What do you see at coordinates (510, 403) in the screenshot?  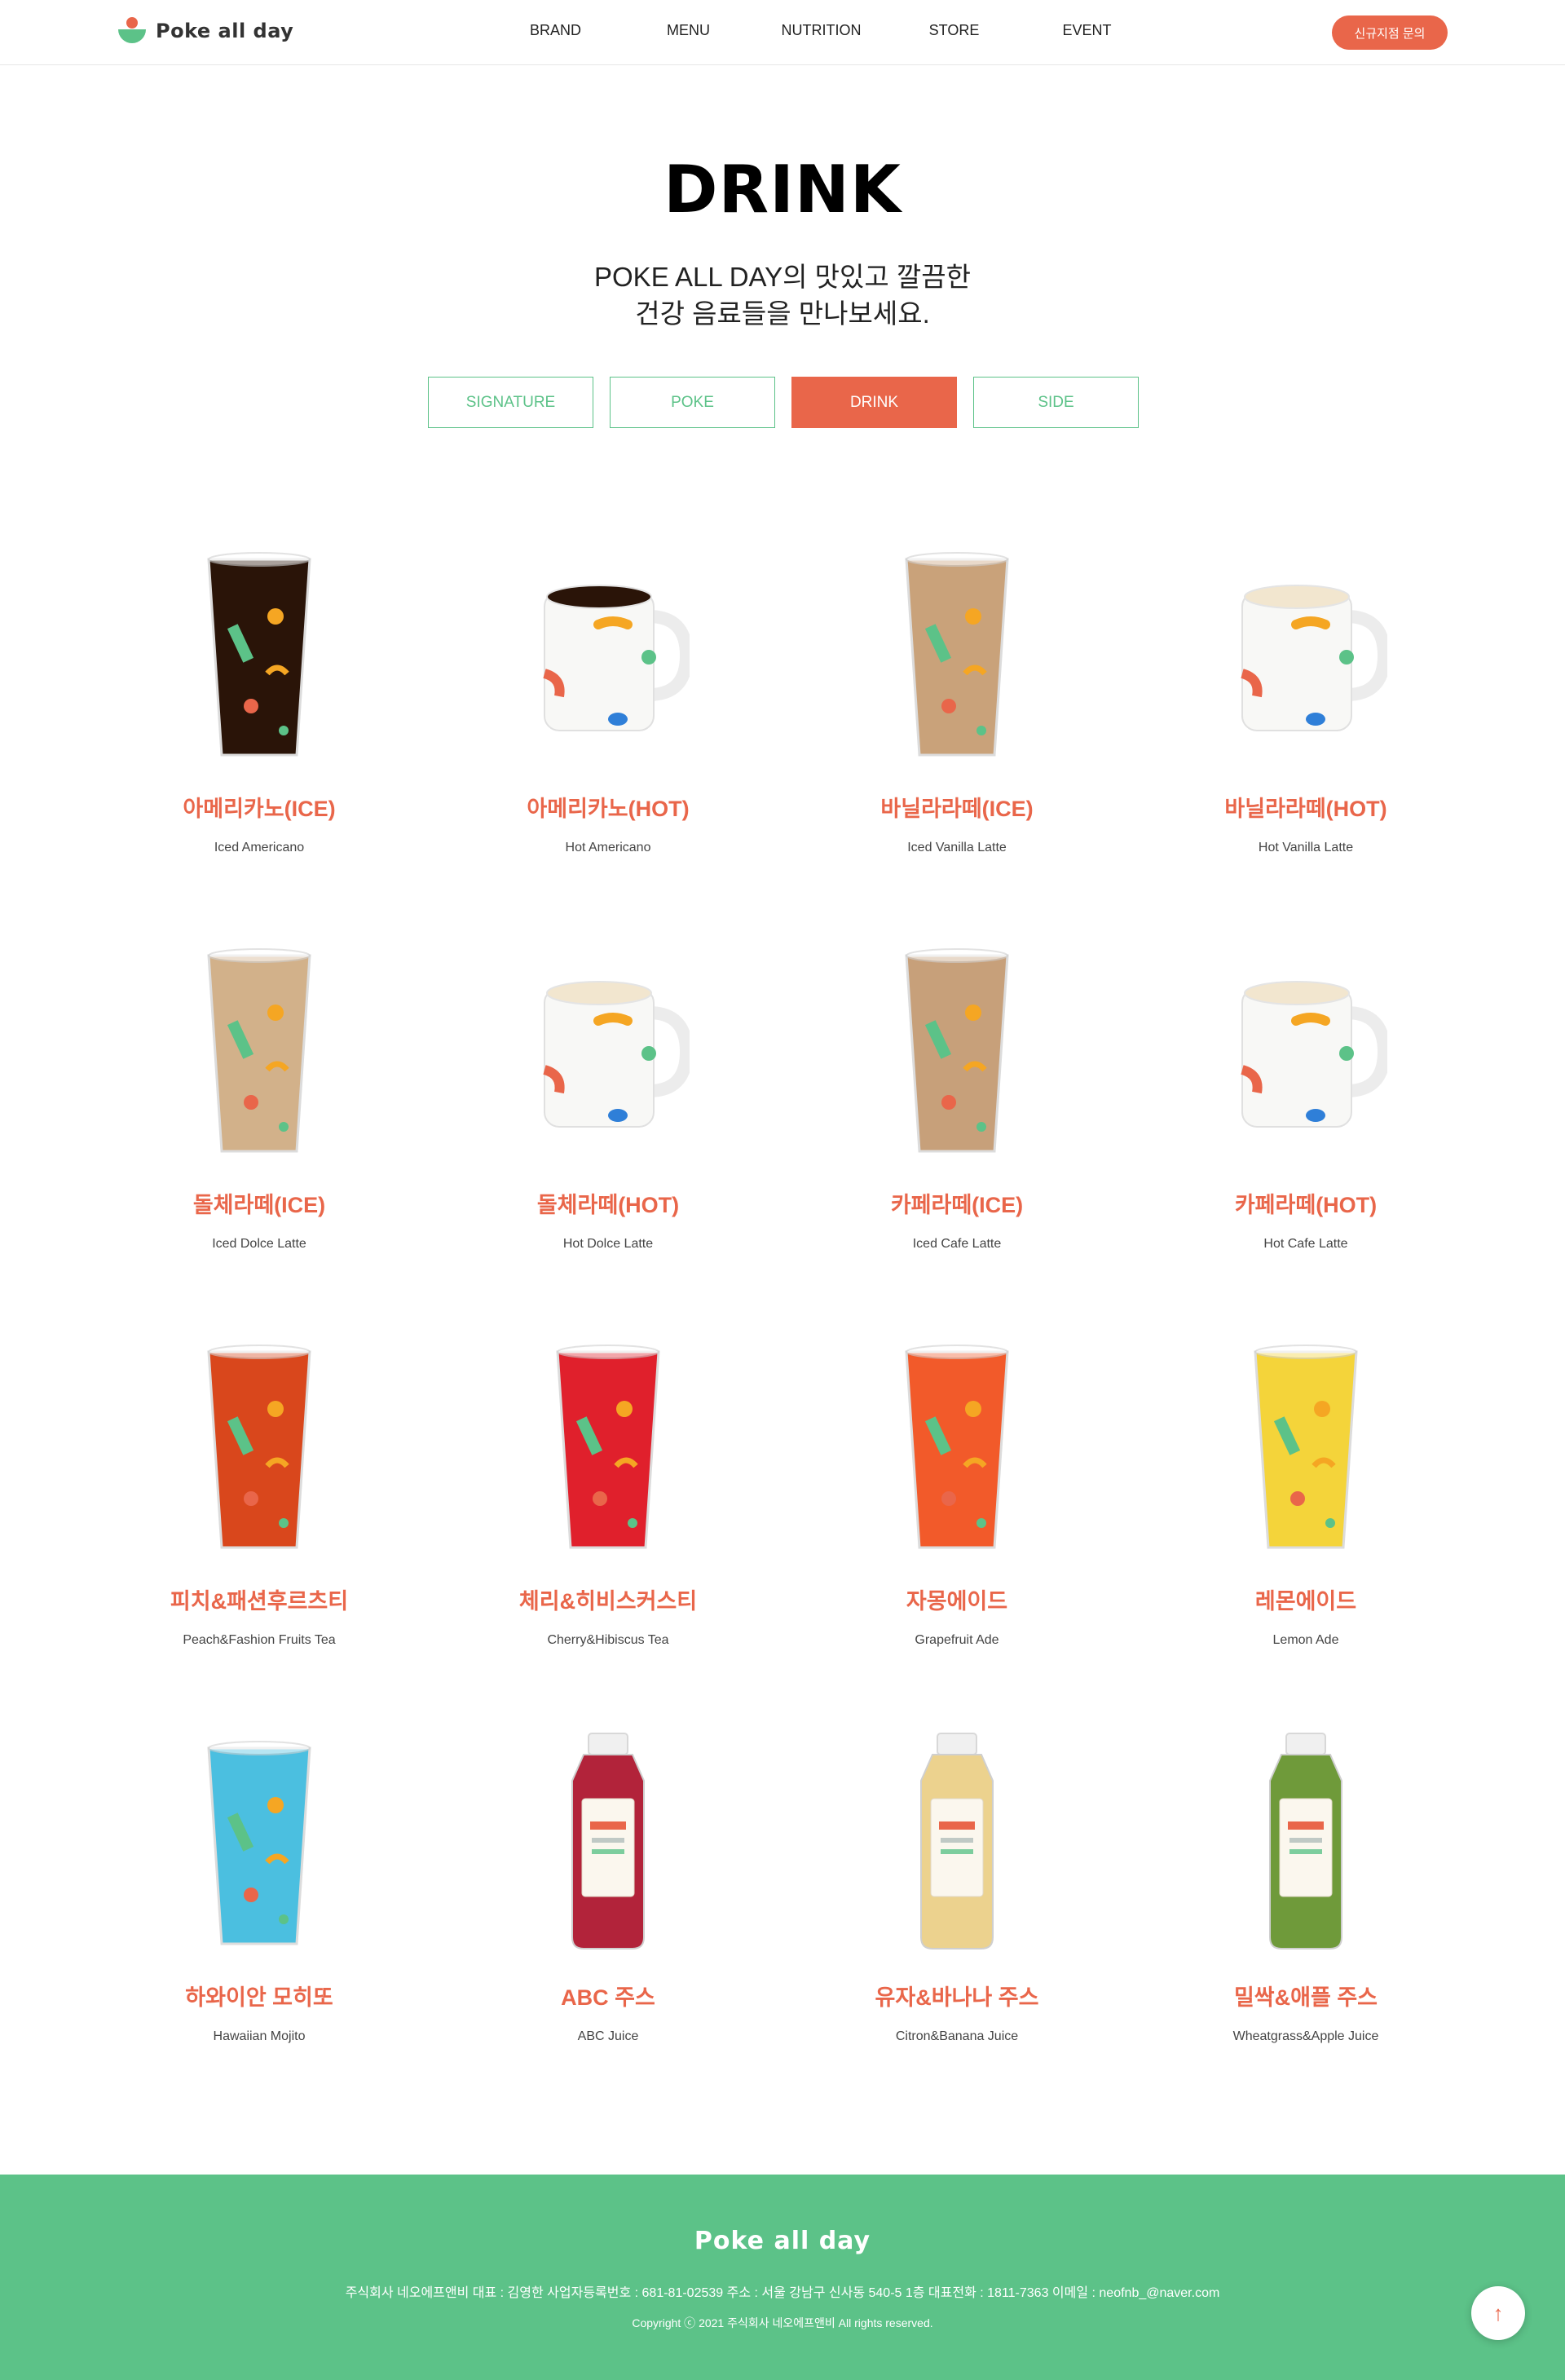 I see `tab-signature: SIGNATURE` at bounding box center [510, 403].